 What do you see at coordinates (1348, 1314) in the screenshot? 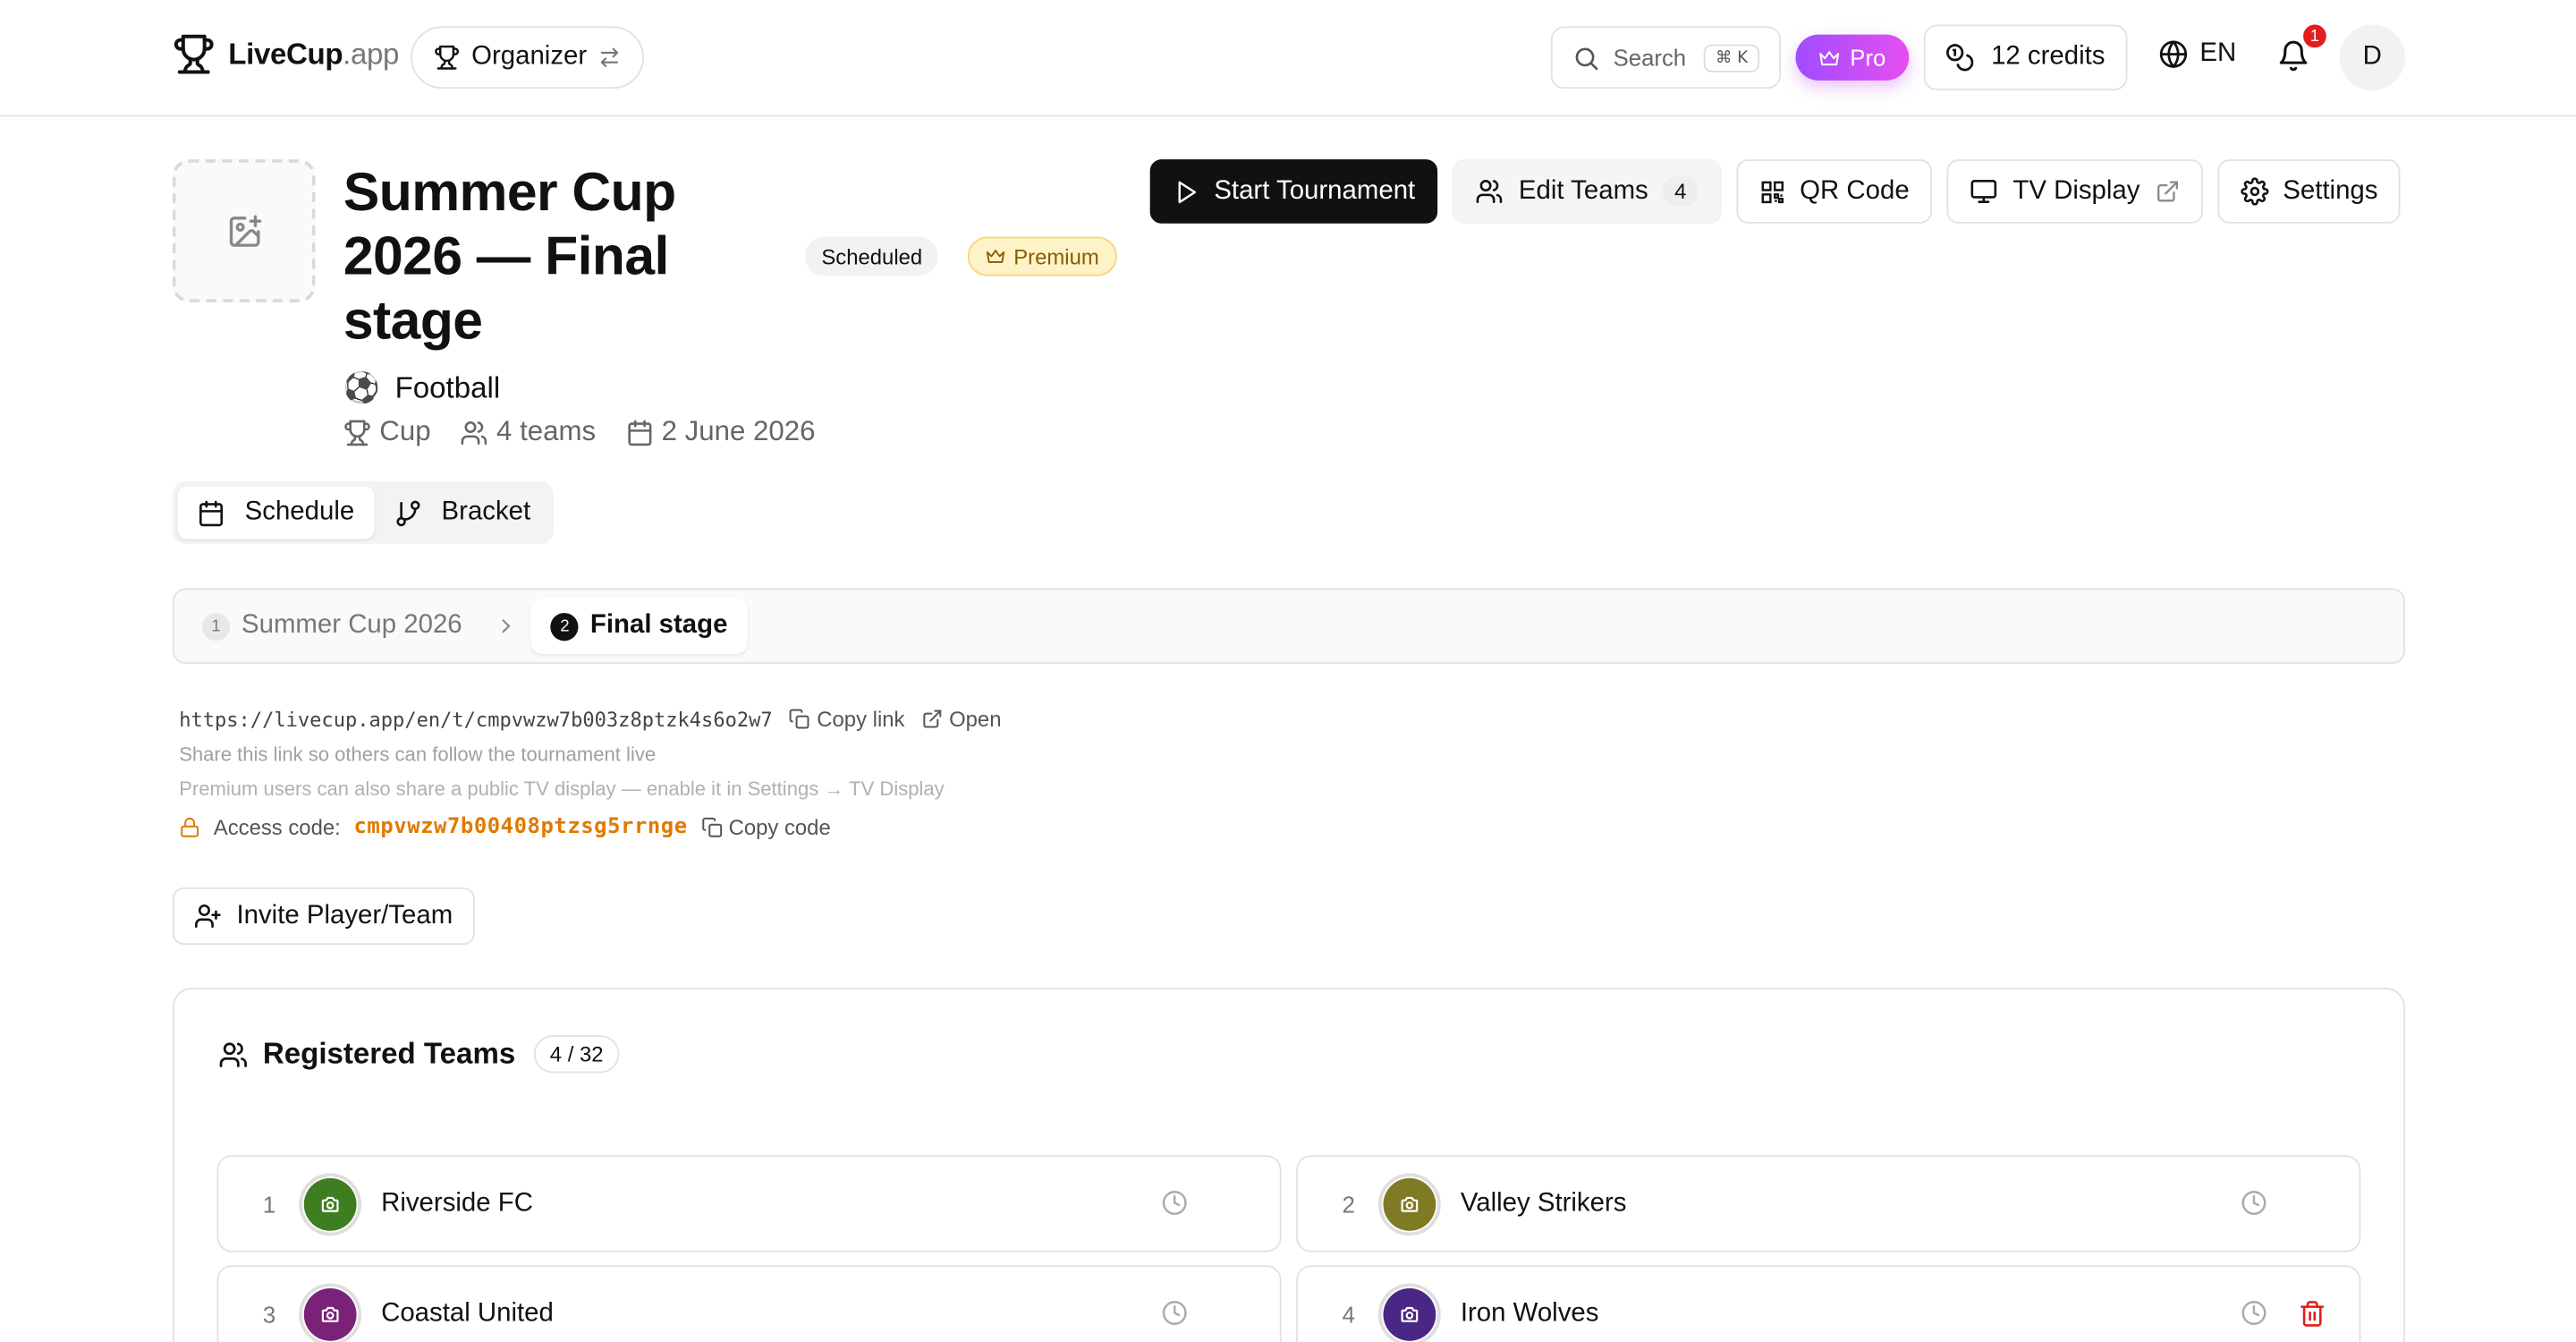
I see `team-number: 4` at bounding box center [1348, 1314].